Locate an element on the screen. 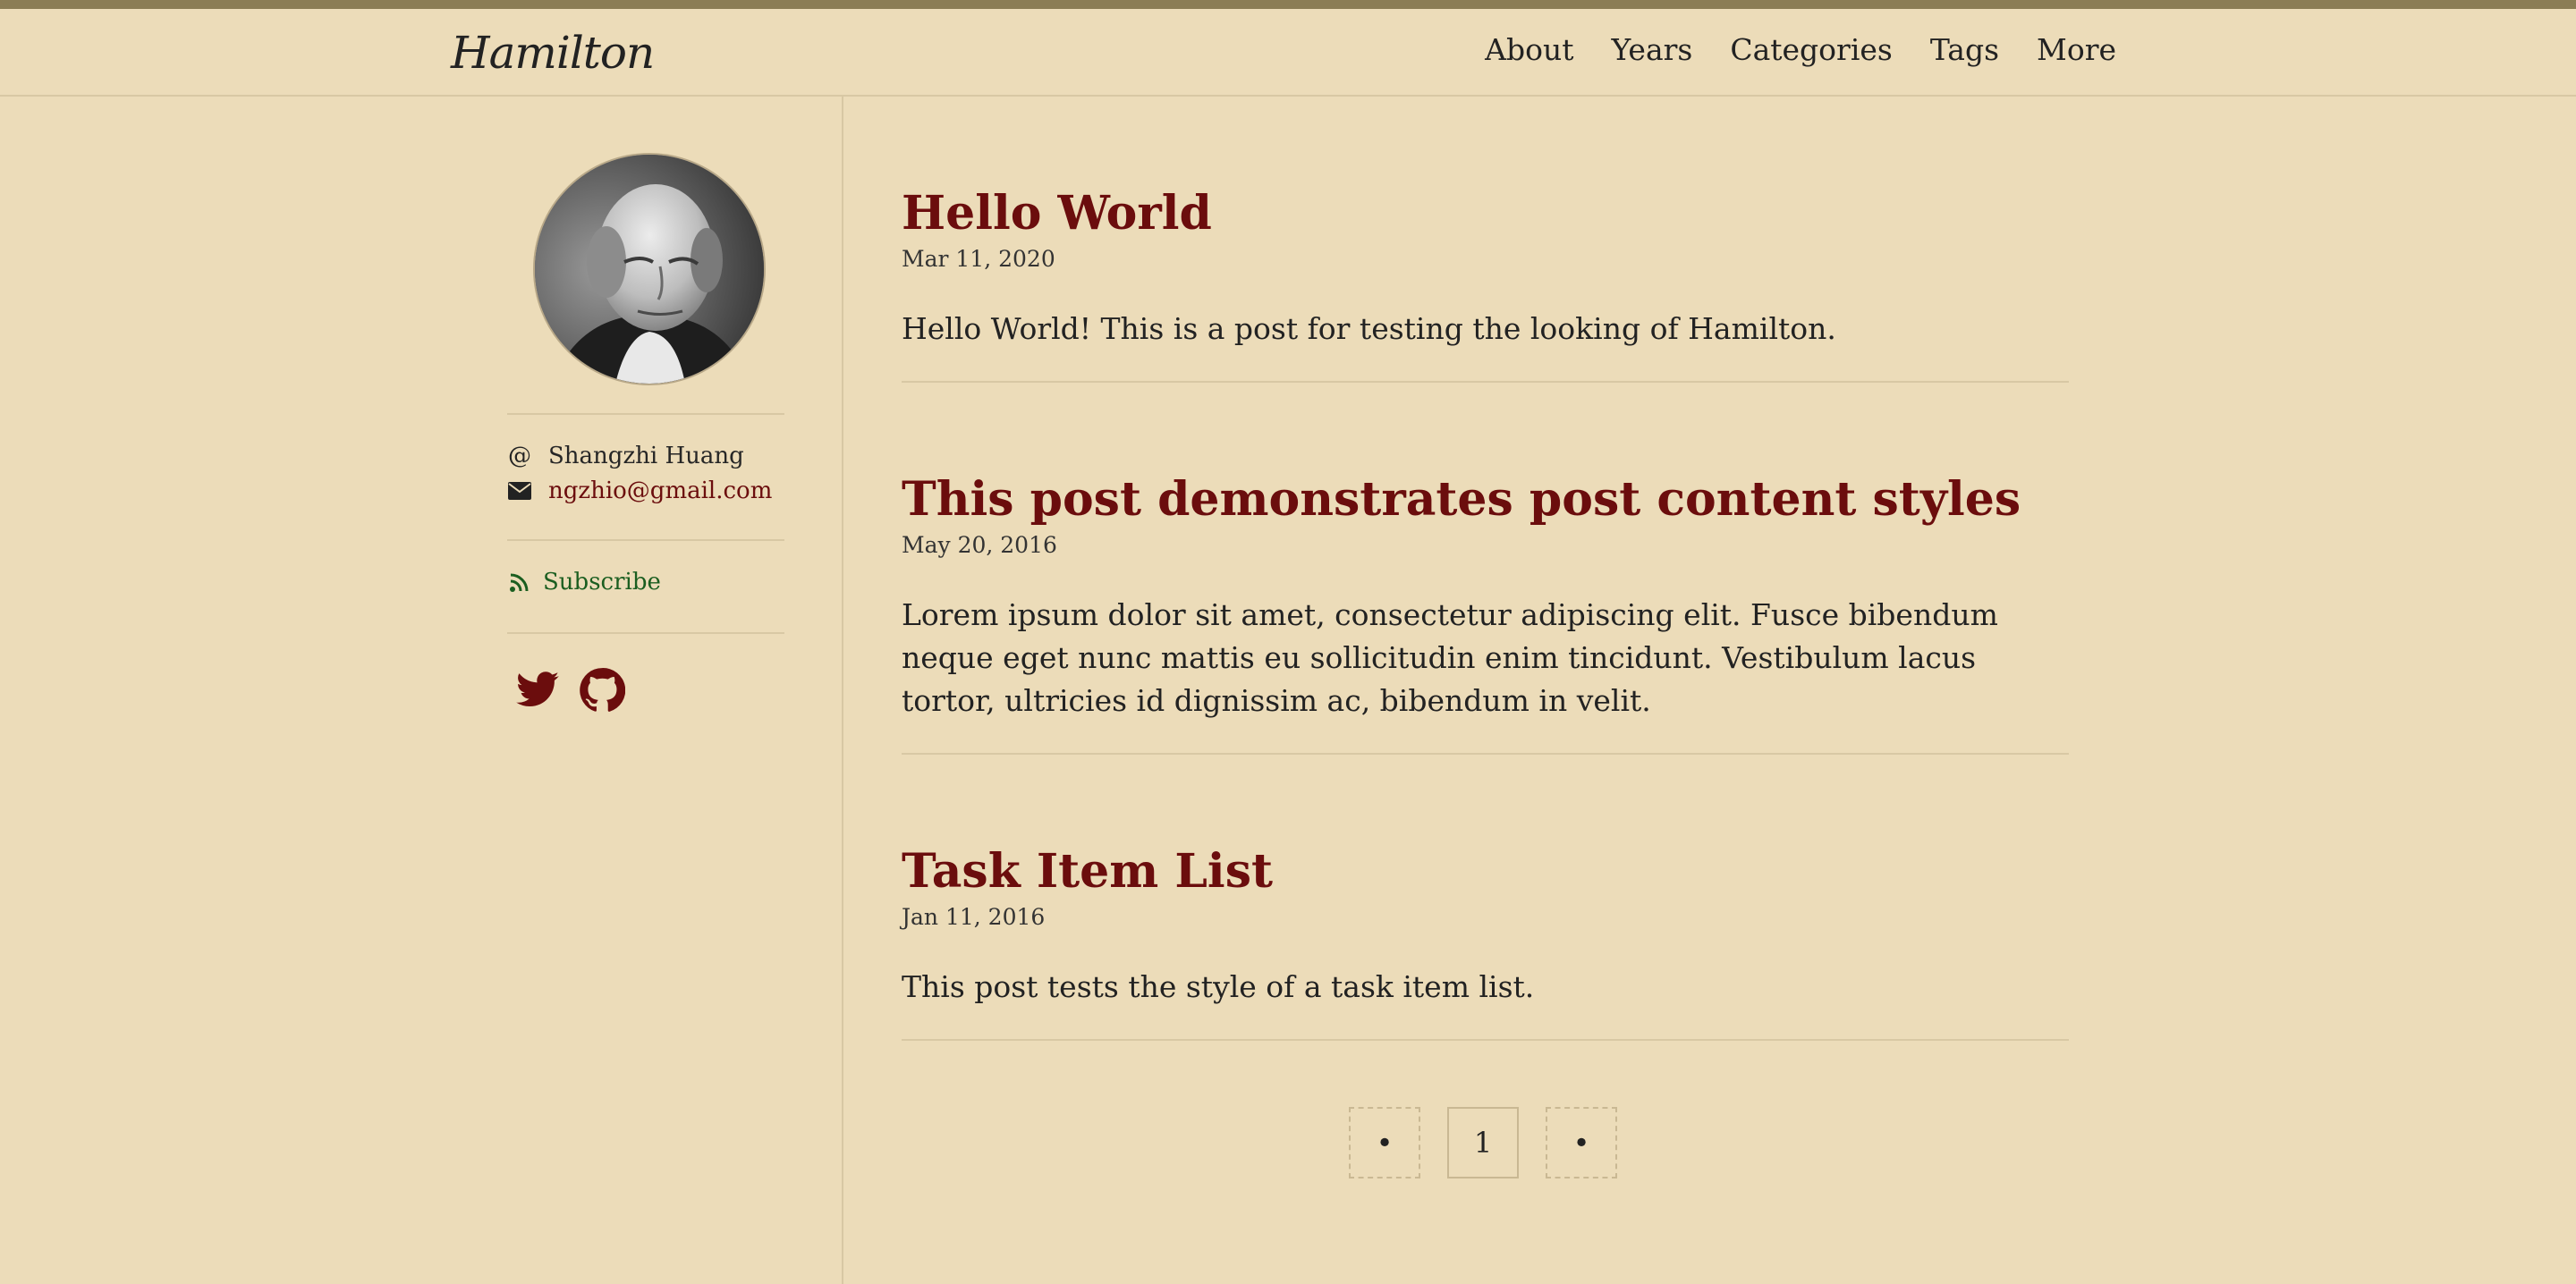  twitter-icon is located at coordinates (537, 690).